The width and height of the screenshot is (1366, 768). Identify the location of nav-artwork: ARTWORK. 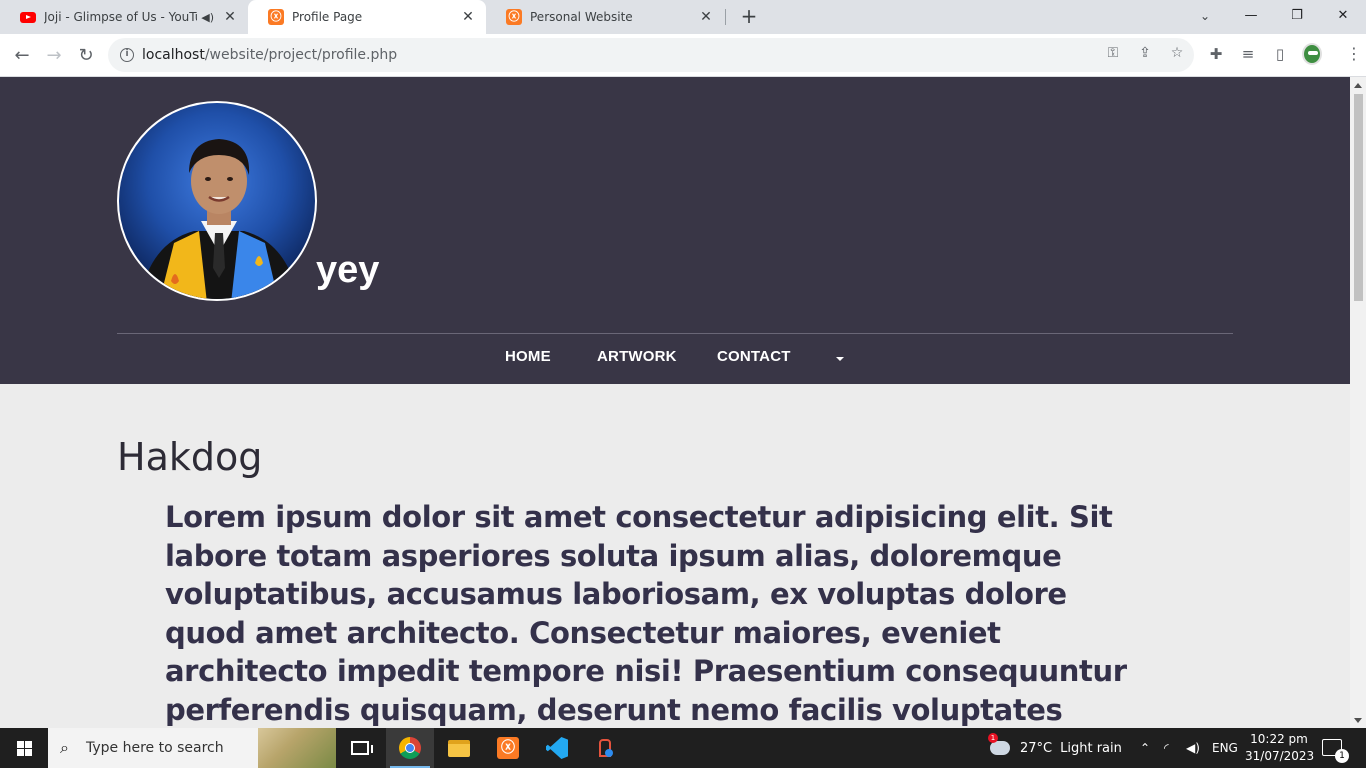
(637, 356).